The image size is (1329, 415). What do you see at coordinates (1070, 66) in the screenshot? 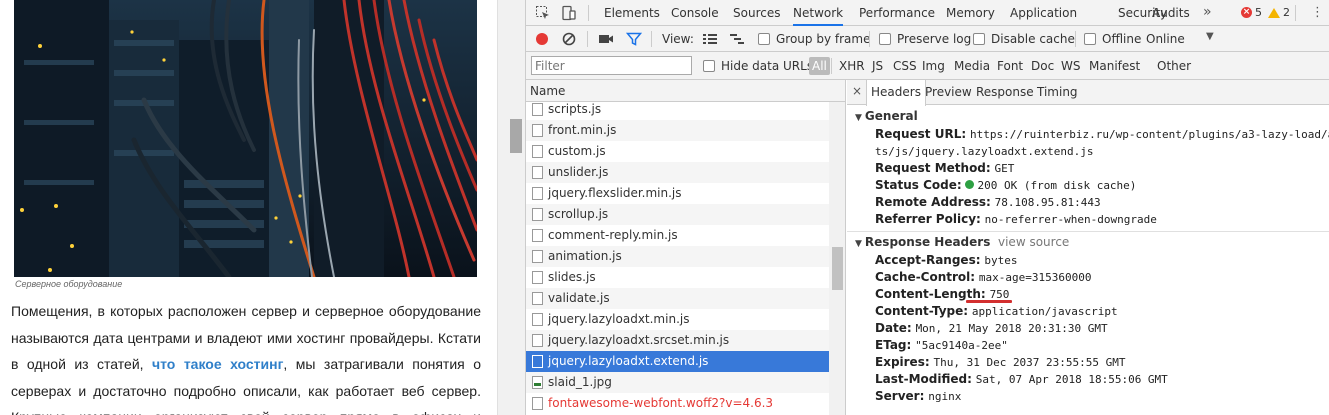
I see `filter-type-ws: WS` at bounding box center [1070, 66].